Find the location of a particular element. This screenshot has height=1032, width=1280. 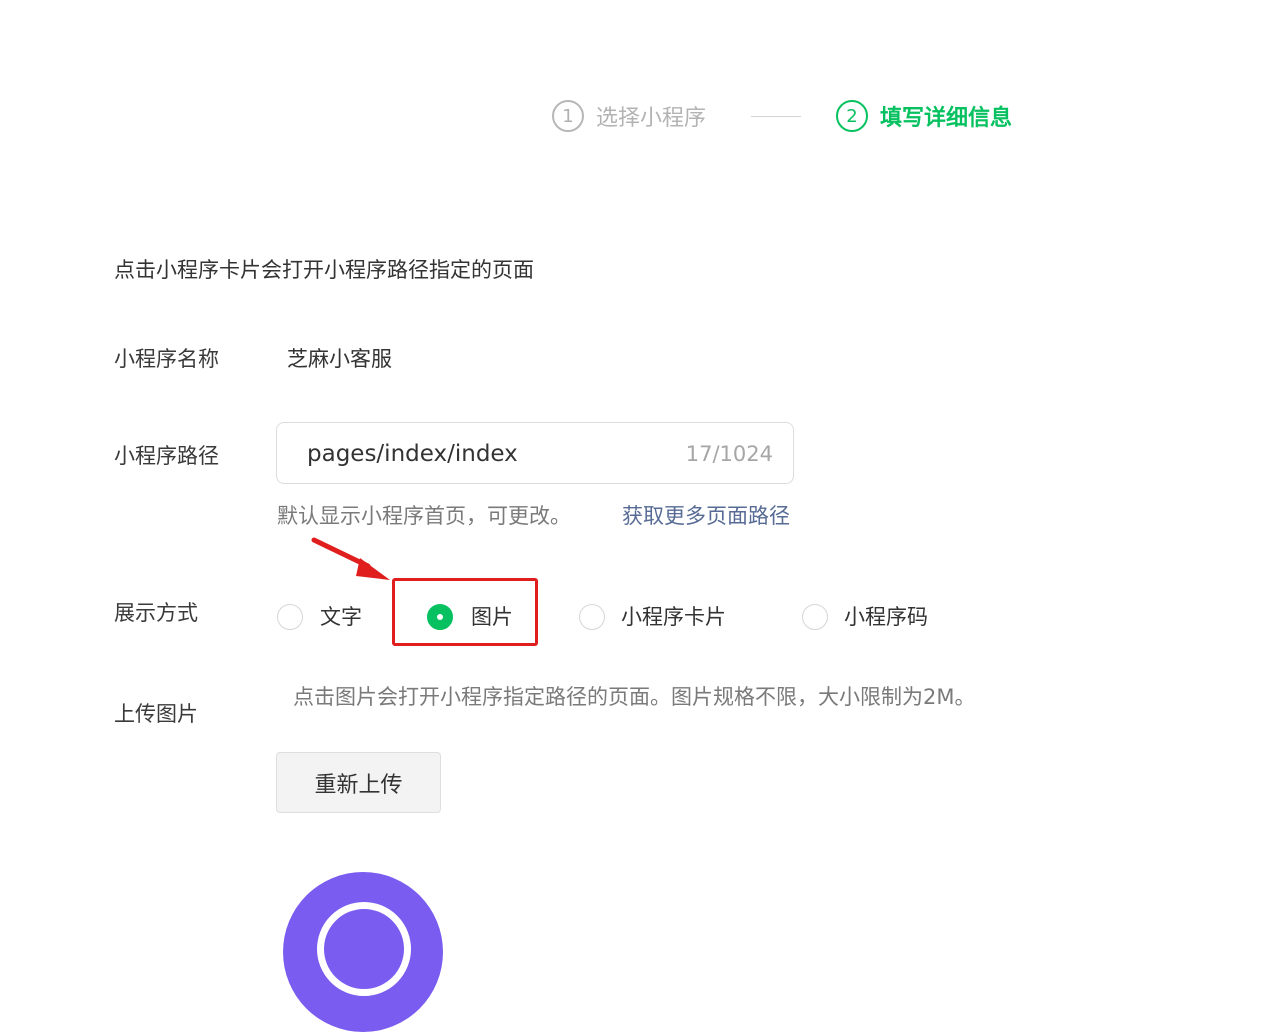

option-label-mini-program-card: 小程序卡片 is located at coordinates (673, 617).